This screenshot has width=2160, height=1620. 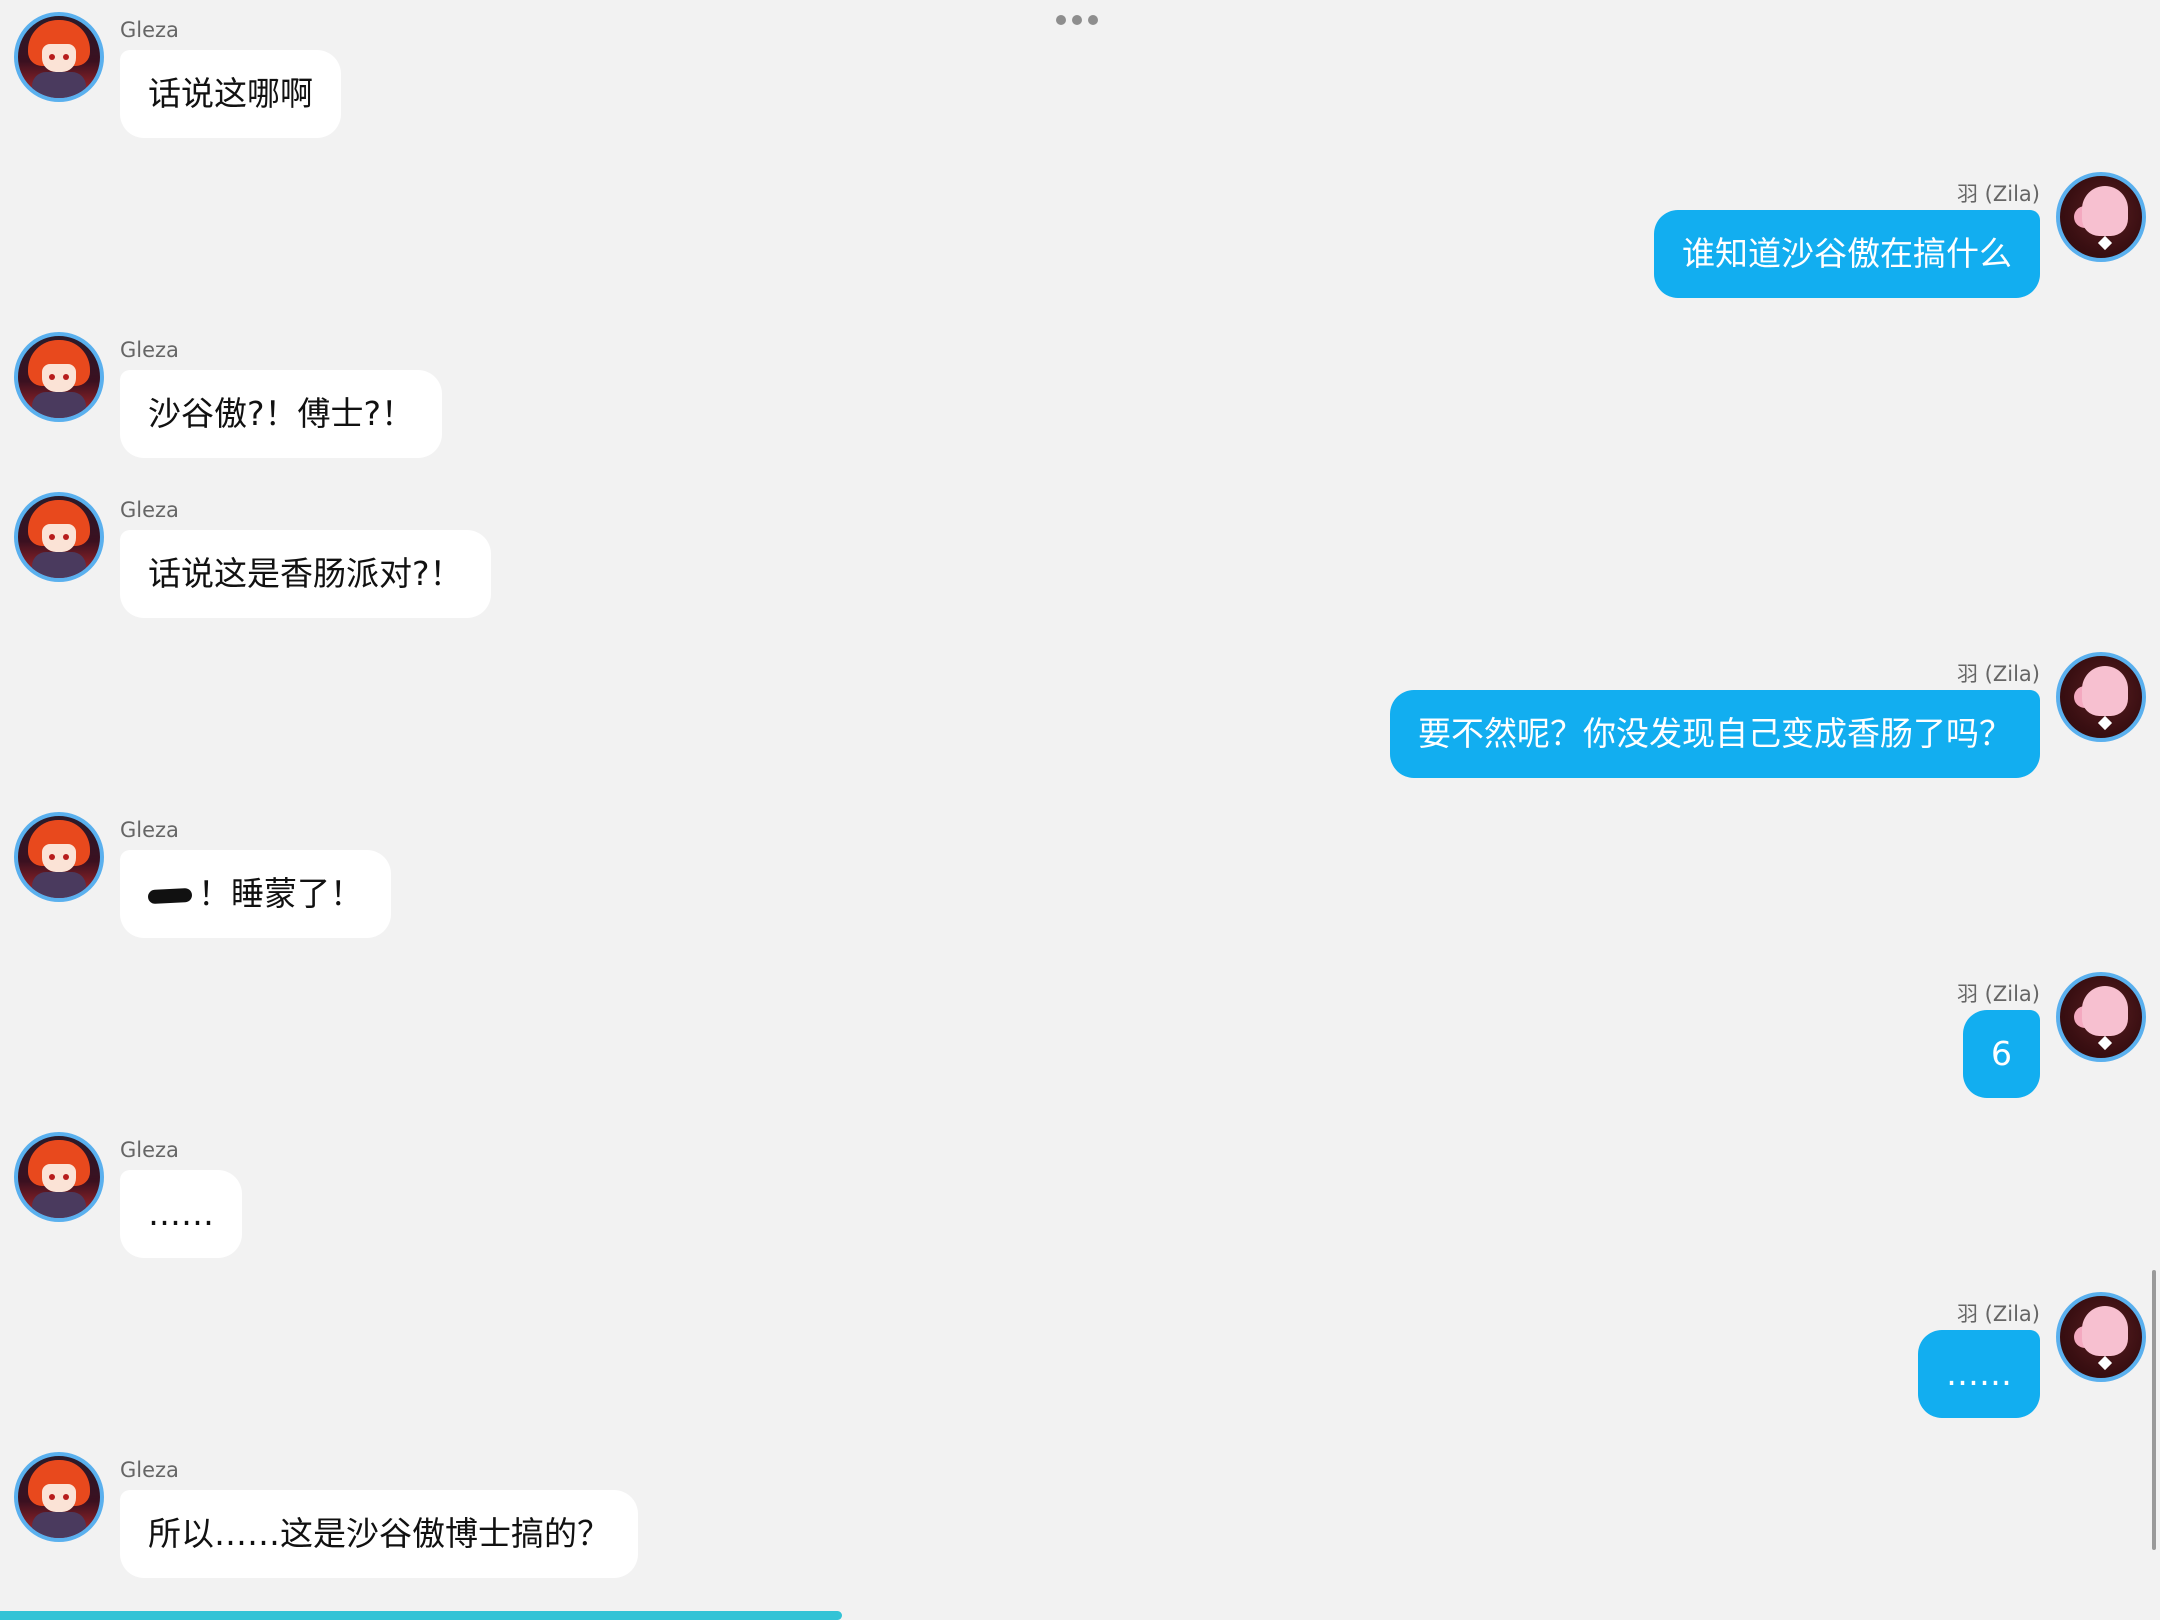 What do you see at coordinates (170, 895) in the screenshot?
I see `redaction-mark` at bounding box center [170, 895].